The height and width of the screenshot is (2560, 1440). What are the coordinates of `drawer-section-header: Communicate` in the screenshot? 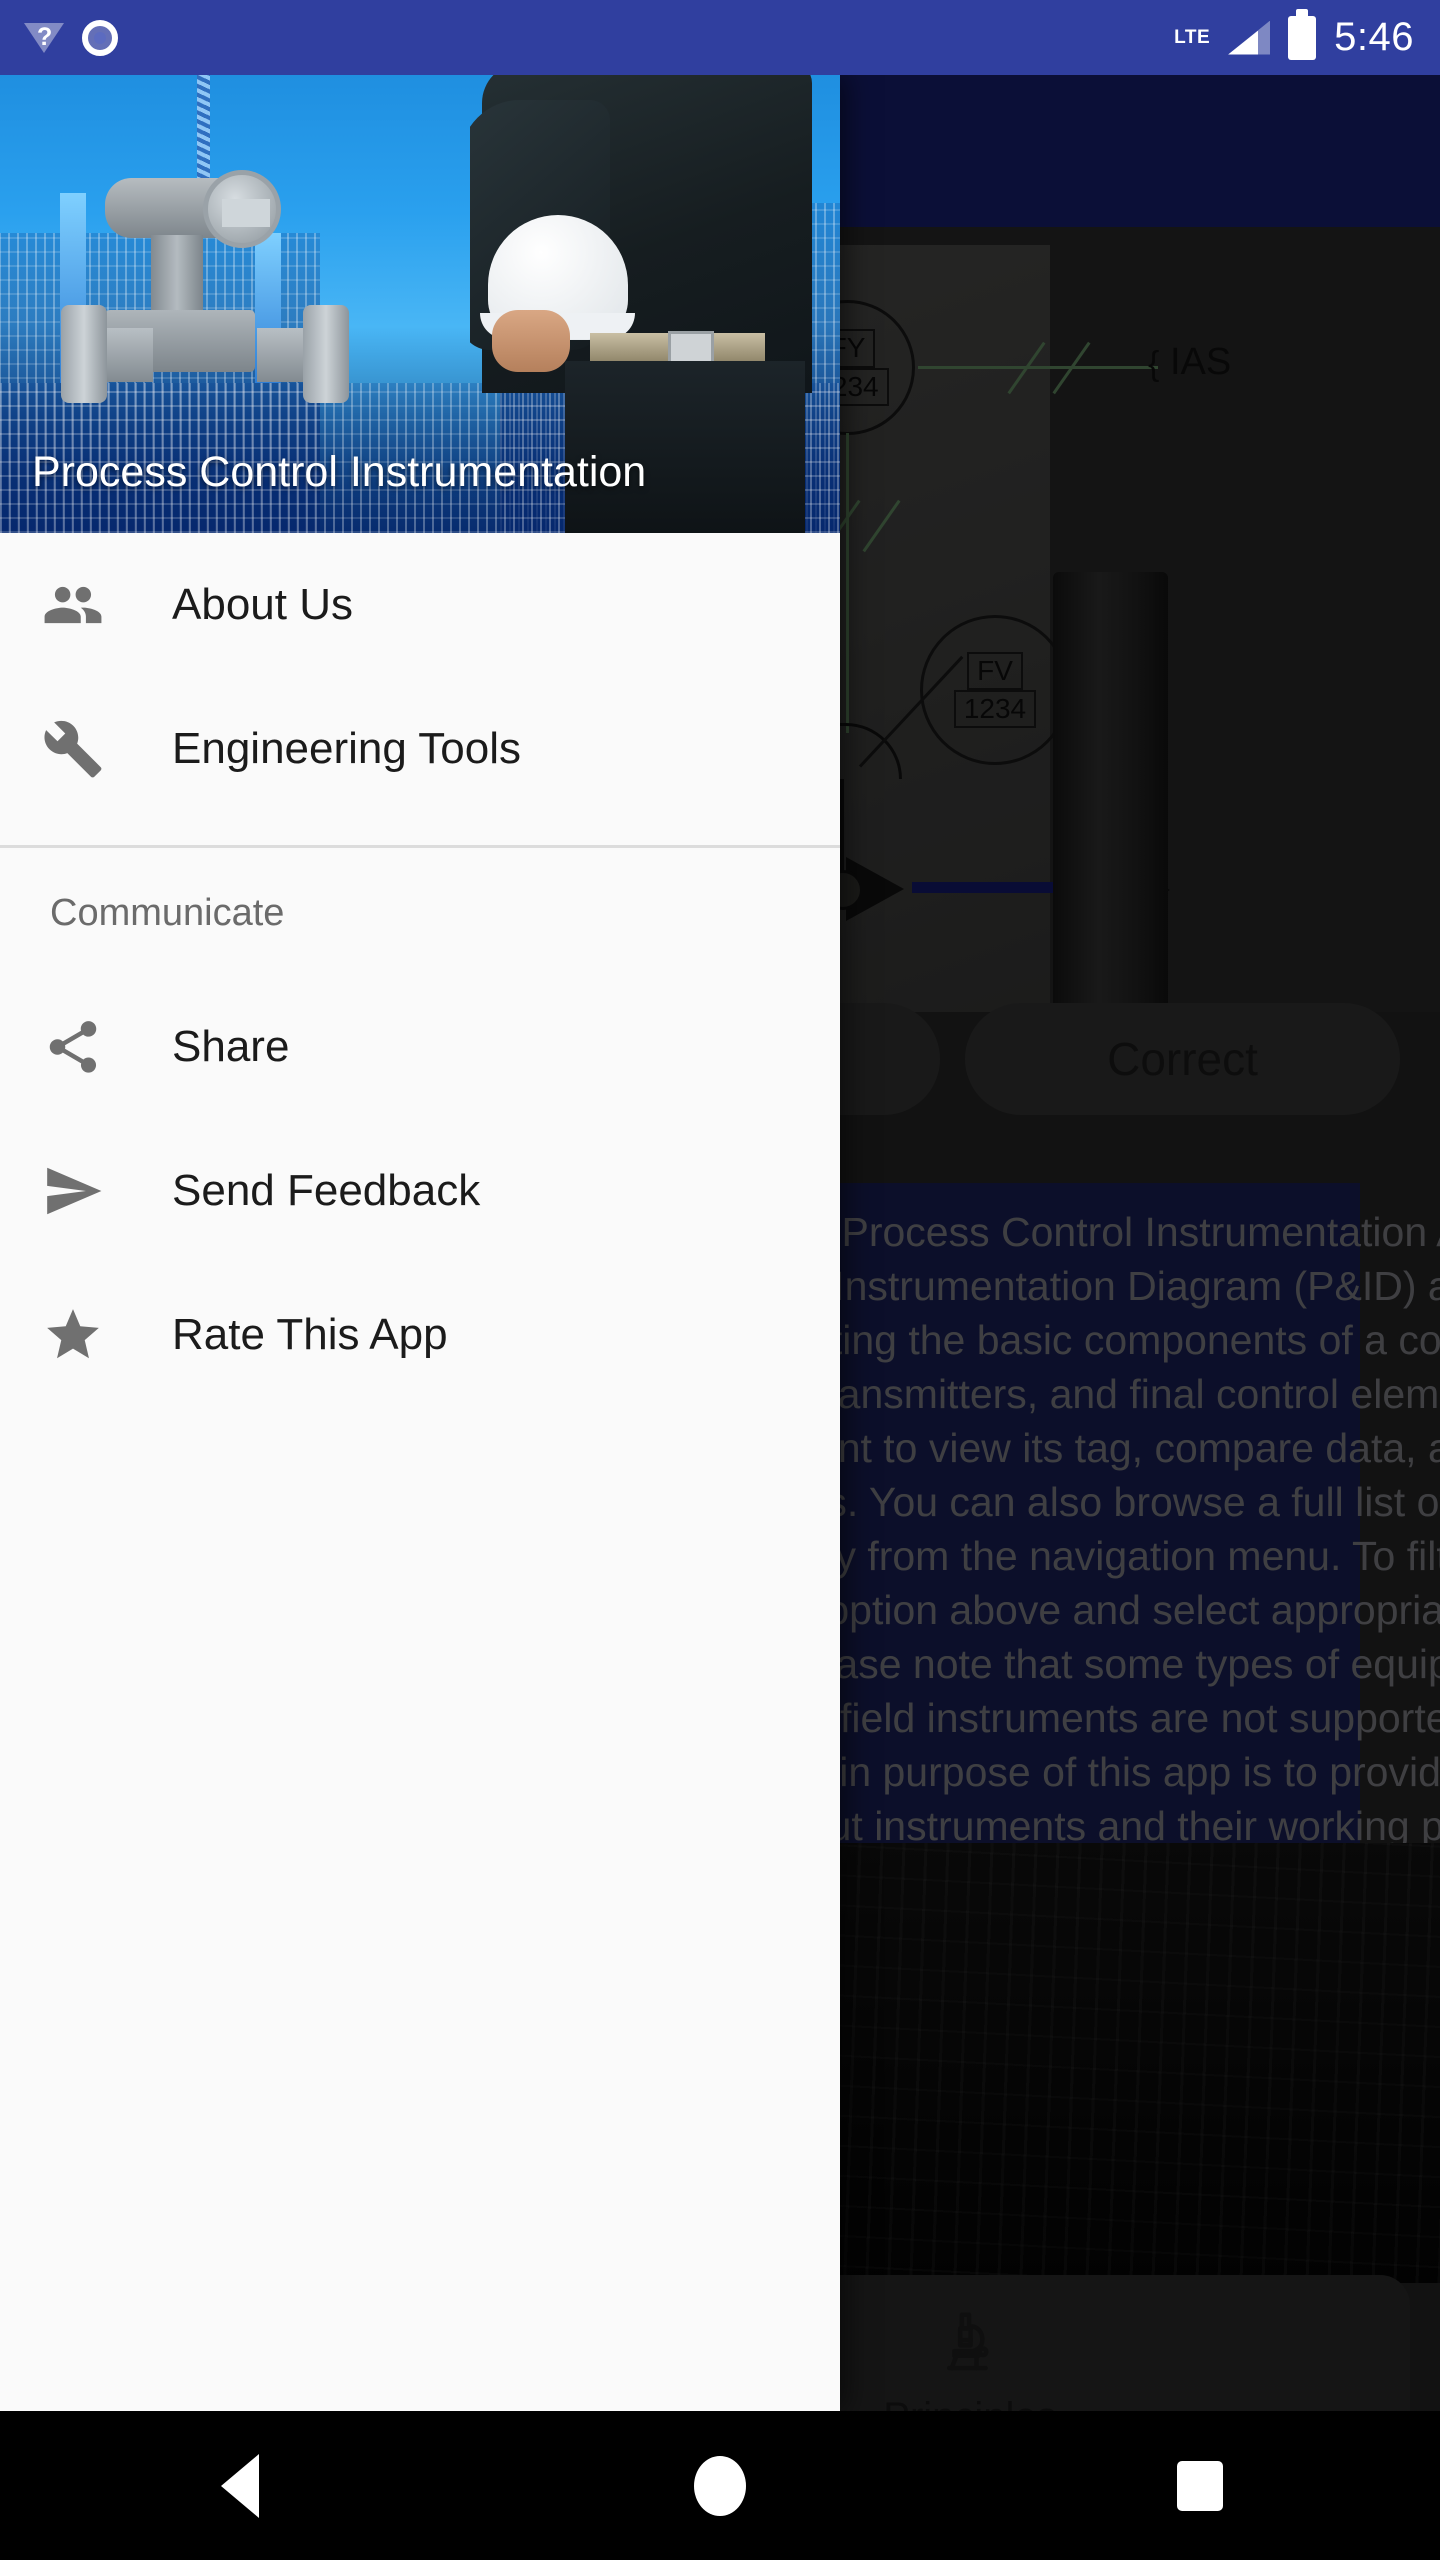 It's located at (167, 913).